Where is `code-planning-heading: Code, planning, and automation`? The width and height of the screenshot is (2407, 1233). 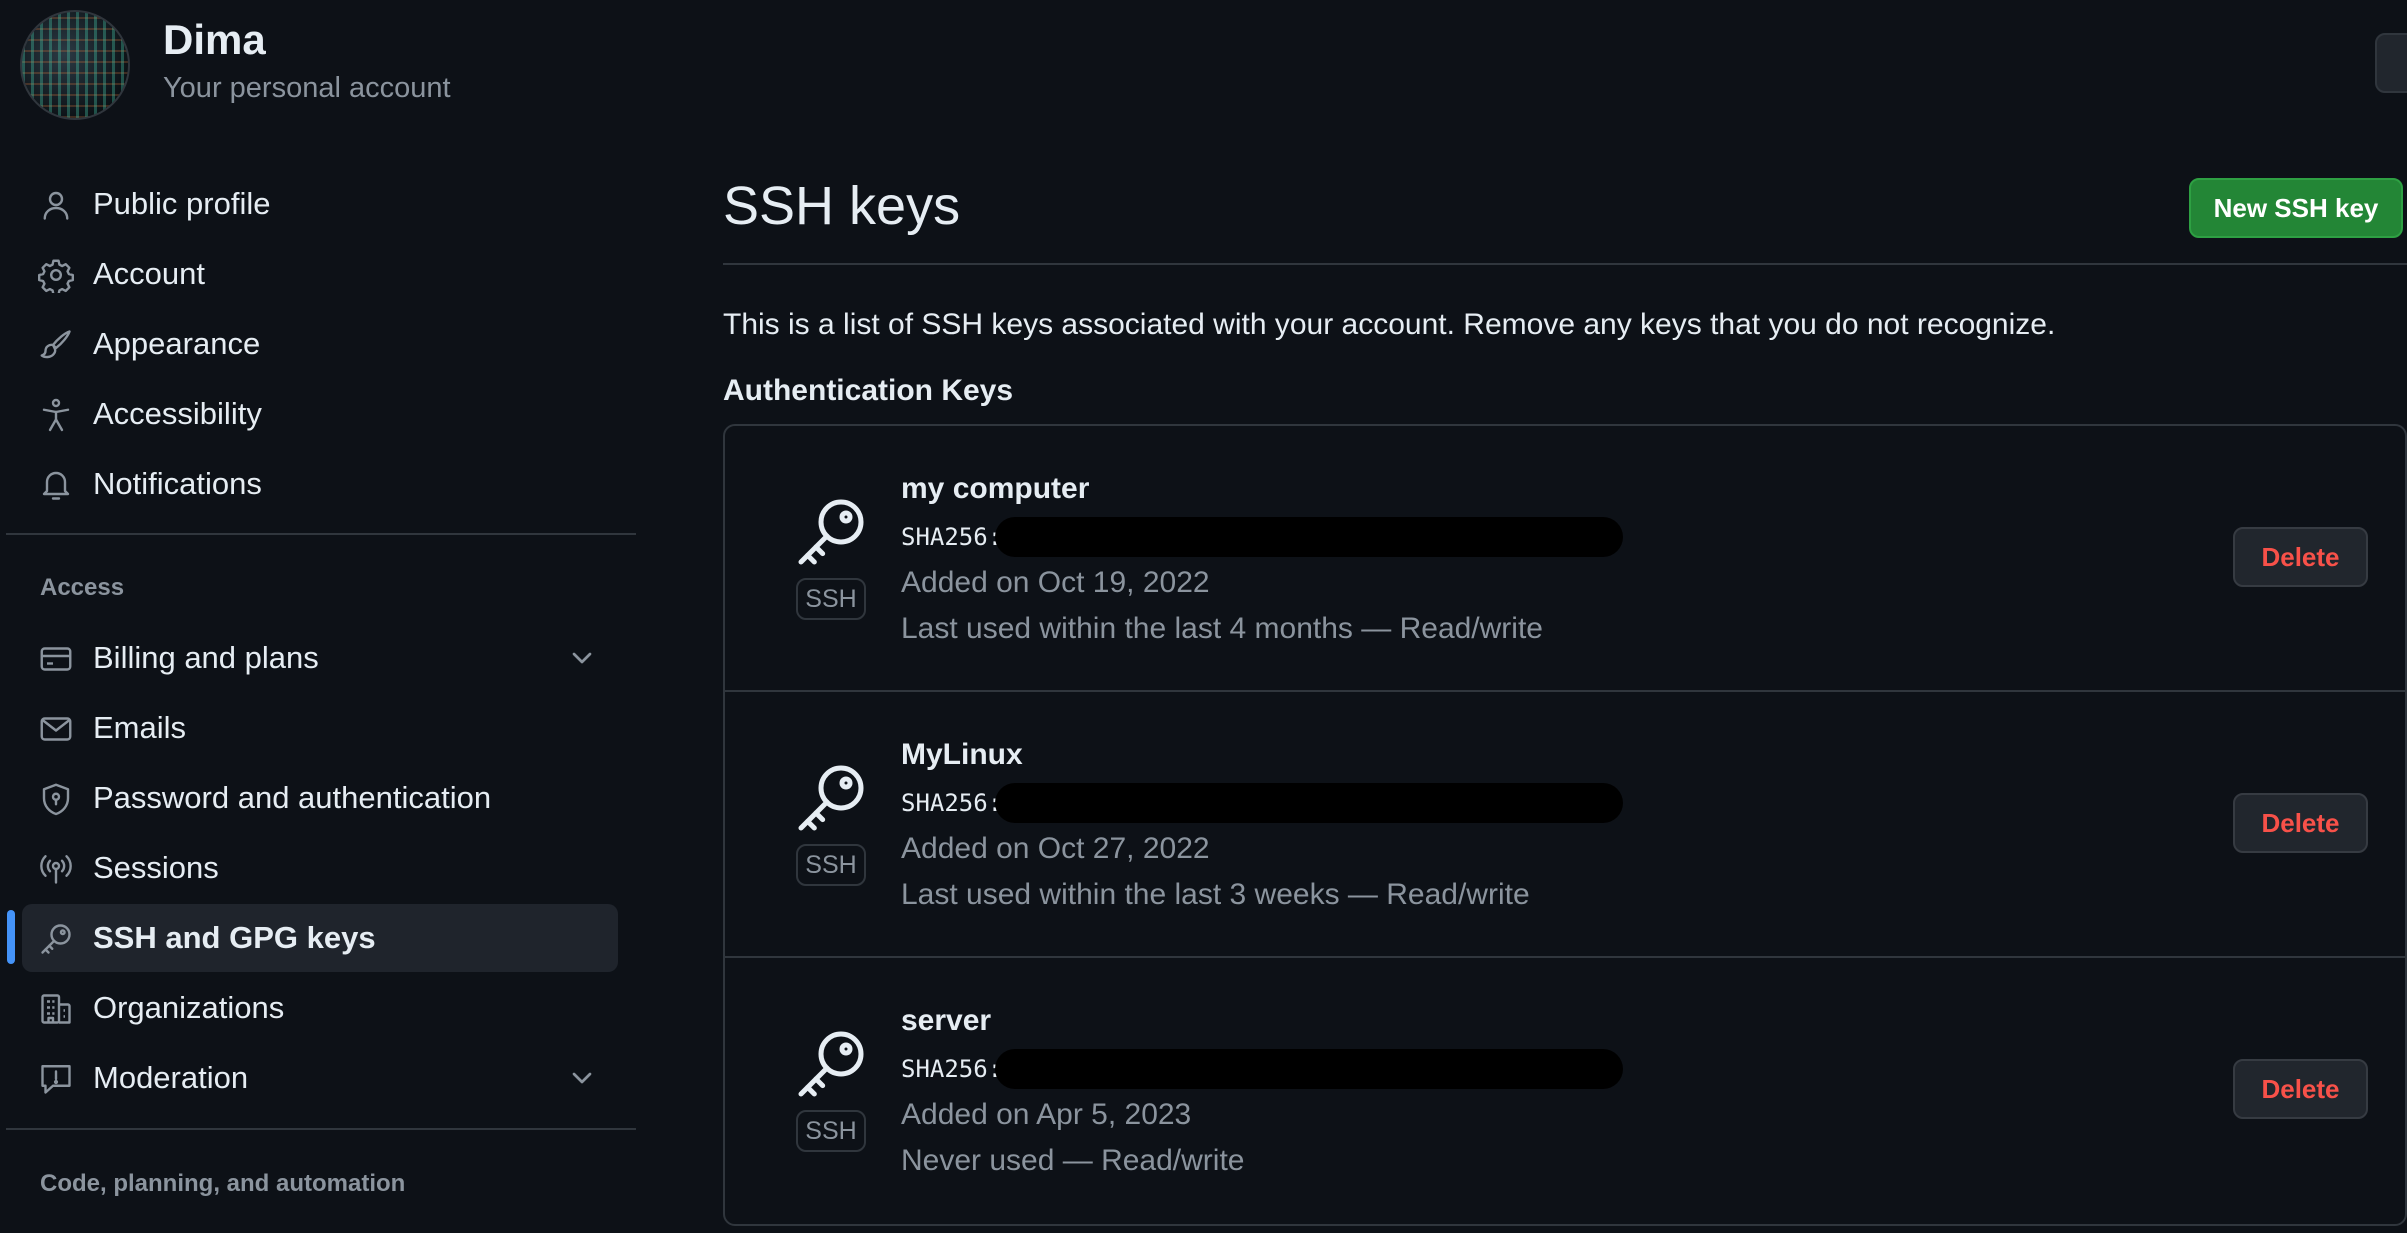
code-planning-heading: Code, planning, and automation is located at coordinates (223, 1183).